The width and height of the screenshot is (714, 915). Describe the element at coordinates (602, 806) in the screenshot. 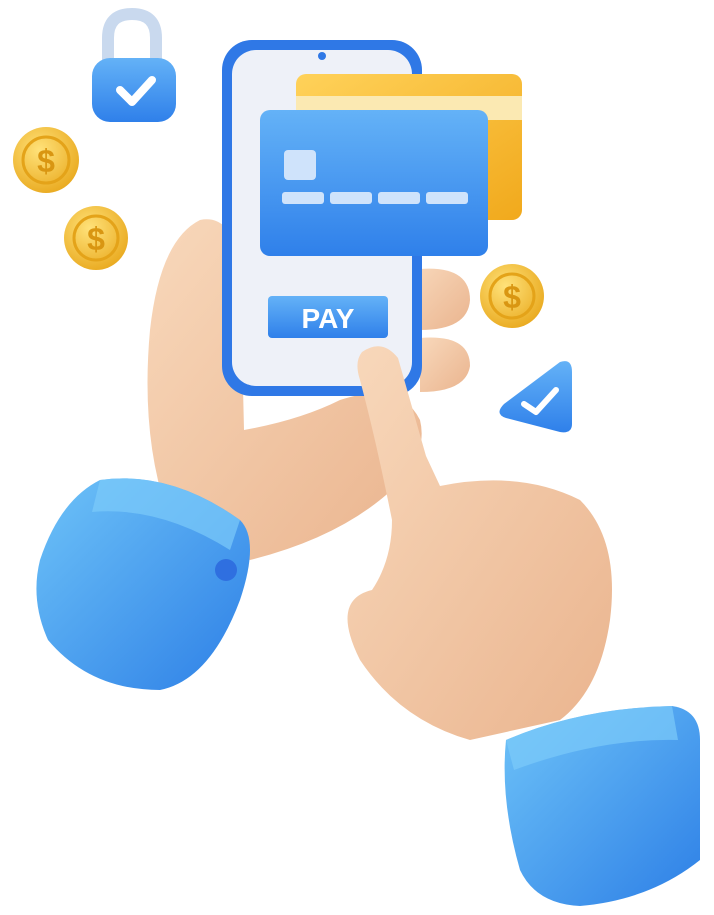

I see `right-sleeve-cuff` at that location.